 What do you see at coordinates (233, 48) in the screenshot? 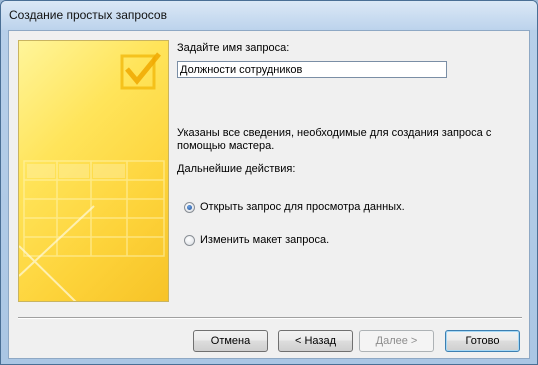
I see `query-name-label: Задайте имя запроса:` at bounding box center [233, 48].